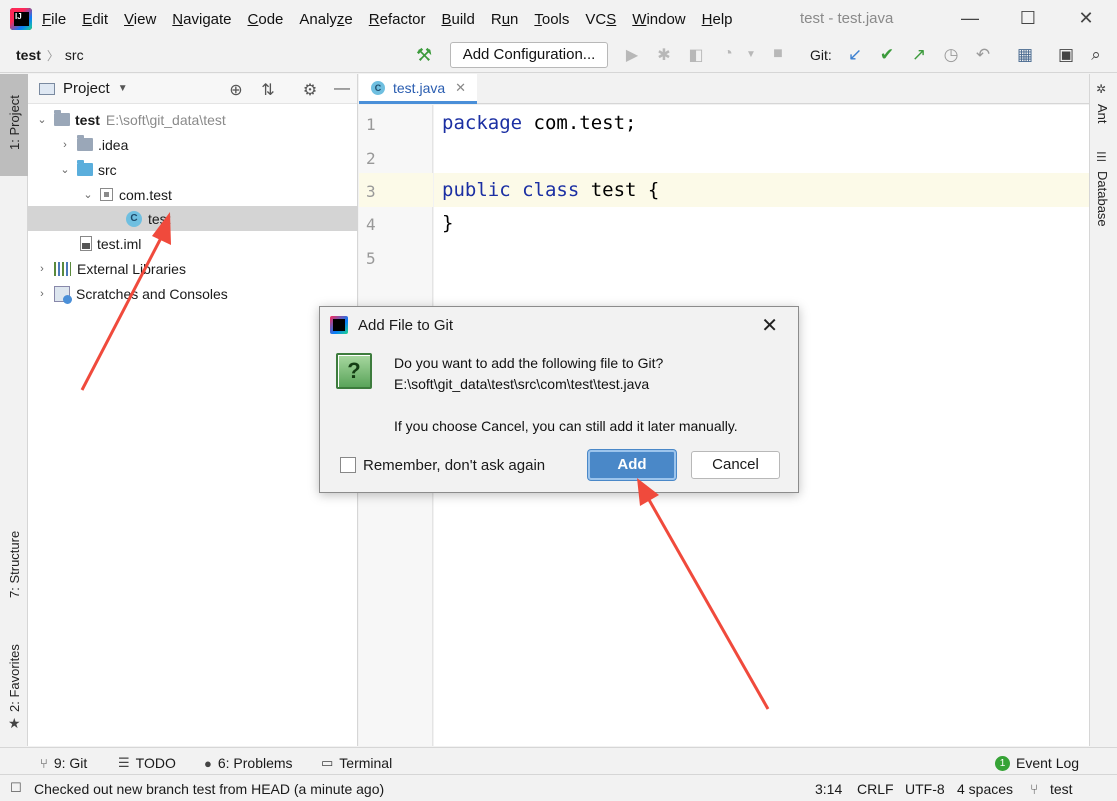 The width and height of the screenshot is (1117, 801). Describe the element at coordinates (925, 789) in the screenshot. I see `file-encoding: UTF-8` at that location.